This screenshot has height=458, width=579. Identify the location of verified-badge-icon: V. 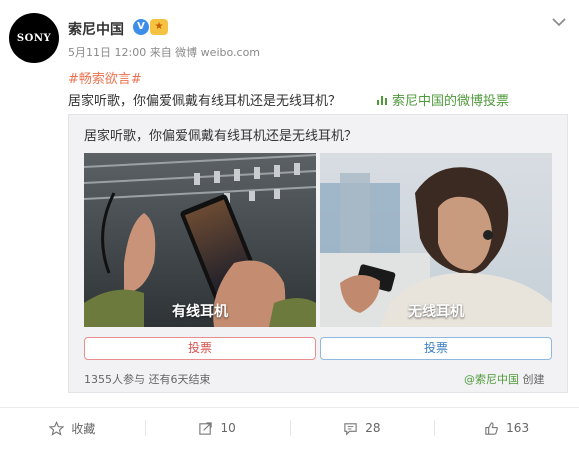
(141, 27).